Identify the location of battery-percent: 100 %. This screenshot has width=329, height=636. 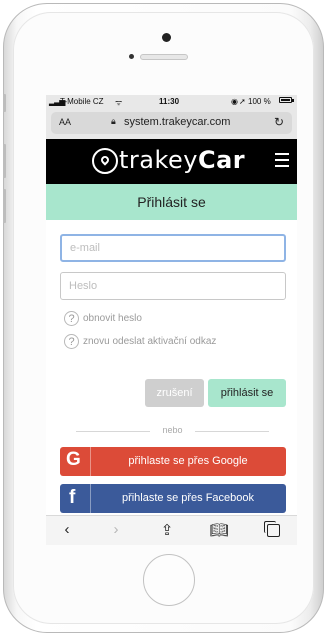
(259, 101).